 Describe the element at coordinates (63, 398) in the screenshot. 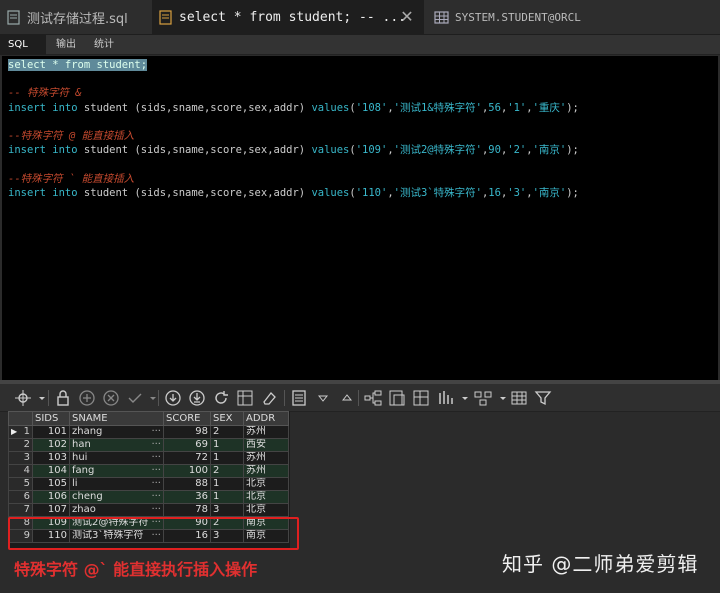

I see `lock-icon` at that location.